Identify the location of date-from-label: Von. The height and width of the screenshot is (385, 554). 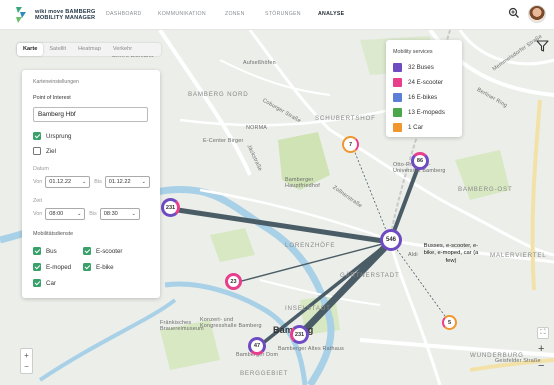
(38, 182).